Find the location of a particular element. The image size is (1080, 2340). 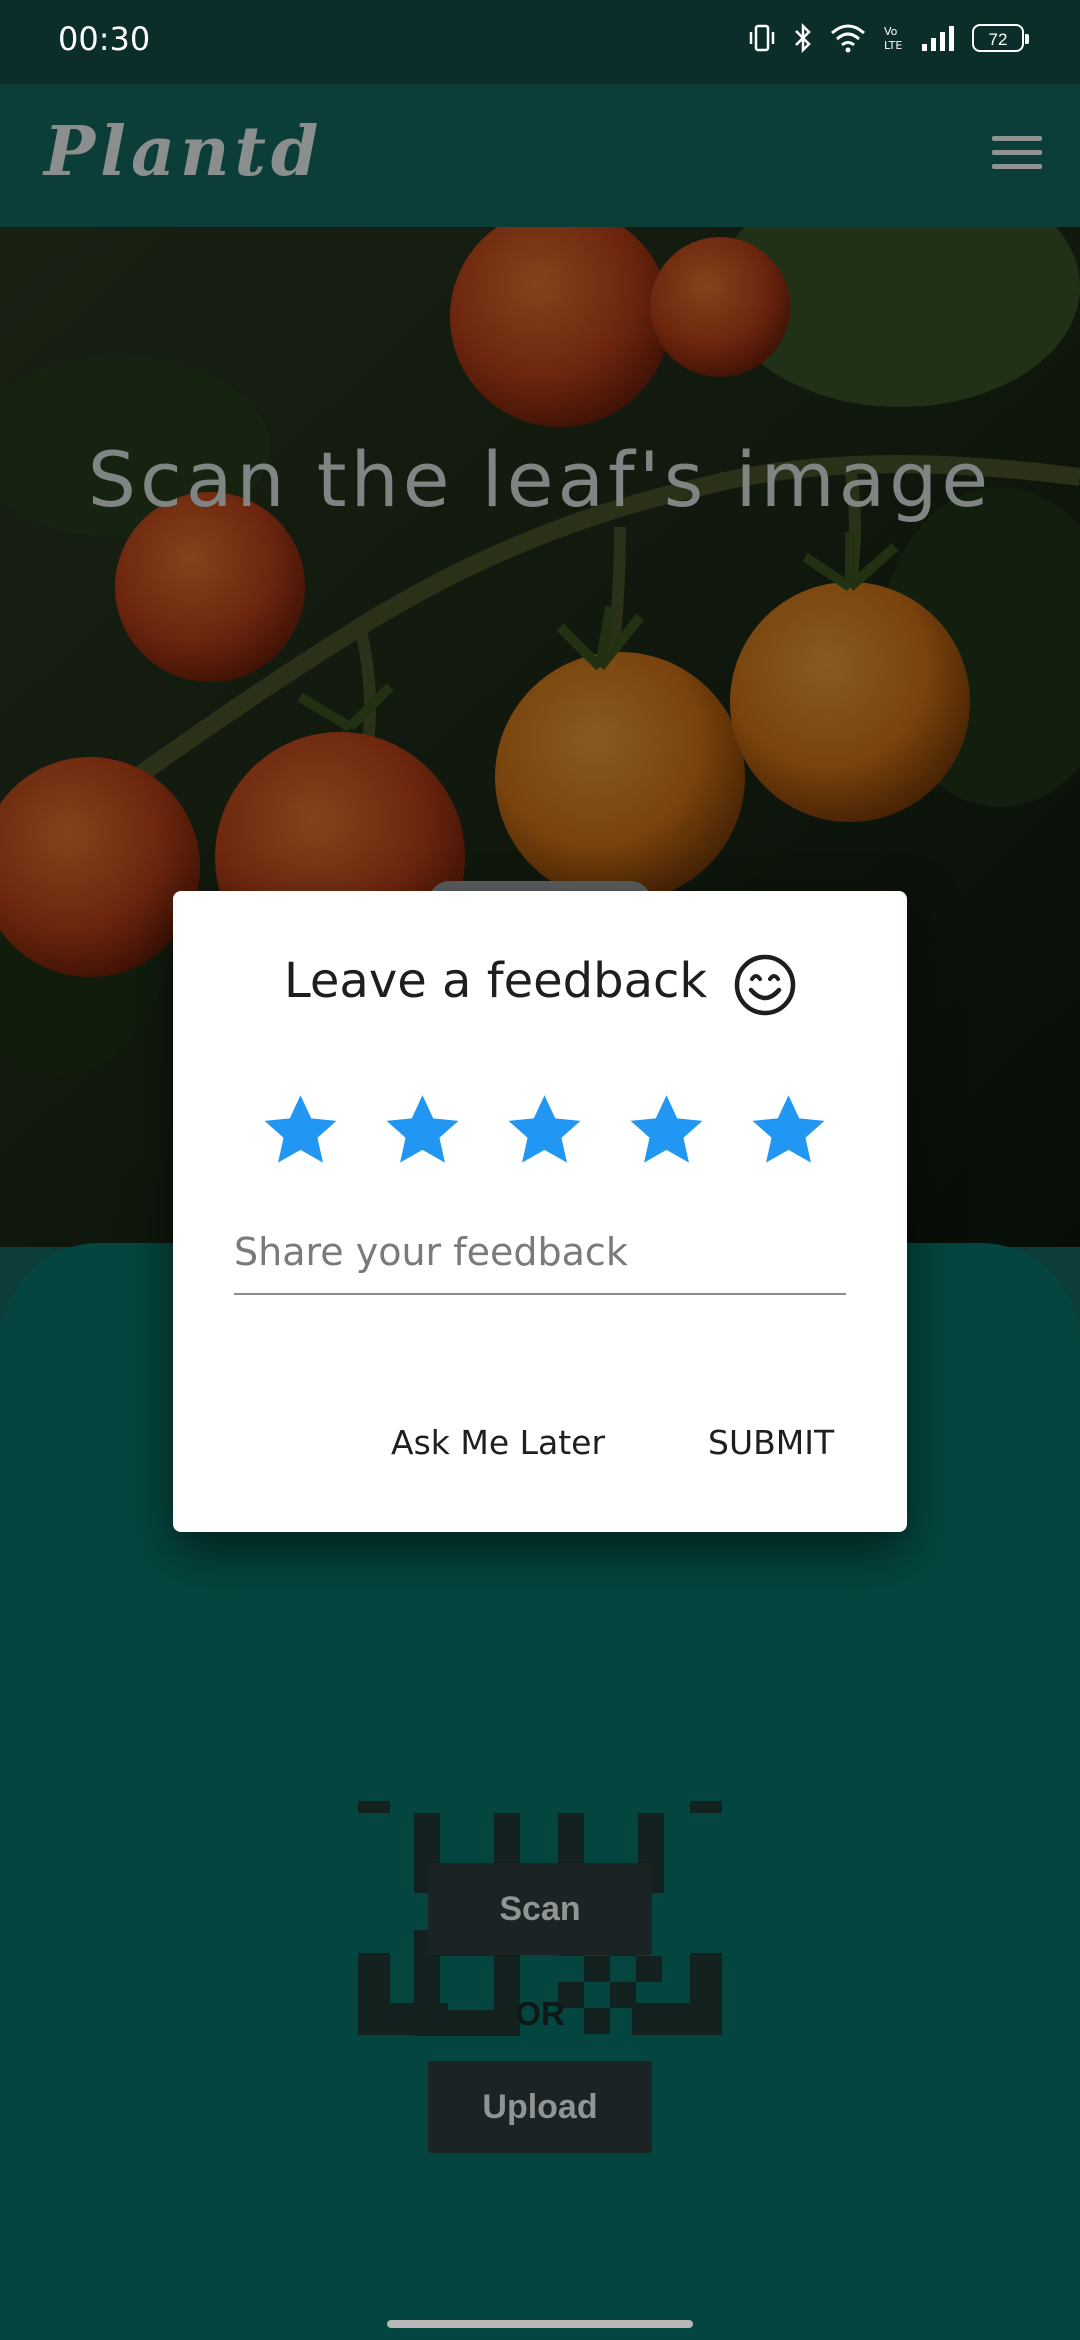

star-1-icon is located at coordinates (300, 1130).